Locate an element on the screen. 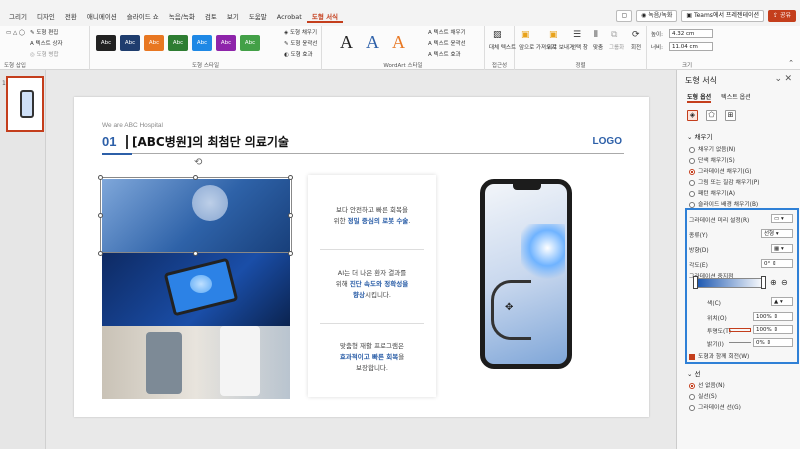 Image resolution: width=800 pixels, height=449 pixels. position-input: 100% ⇕ is located at coordinates (773, 316).